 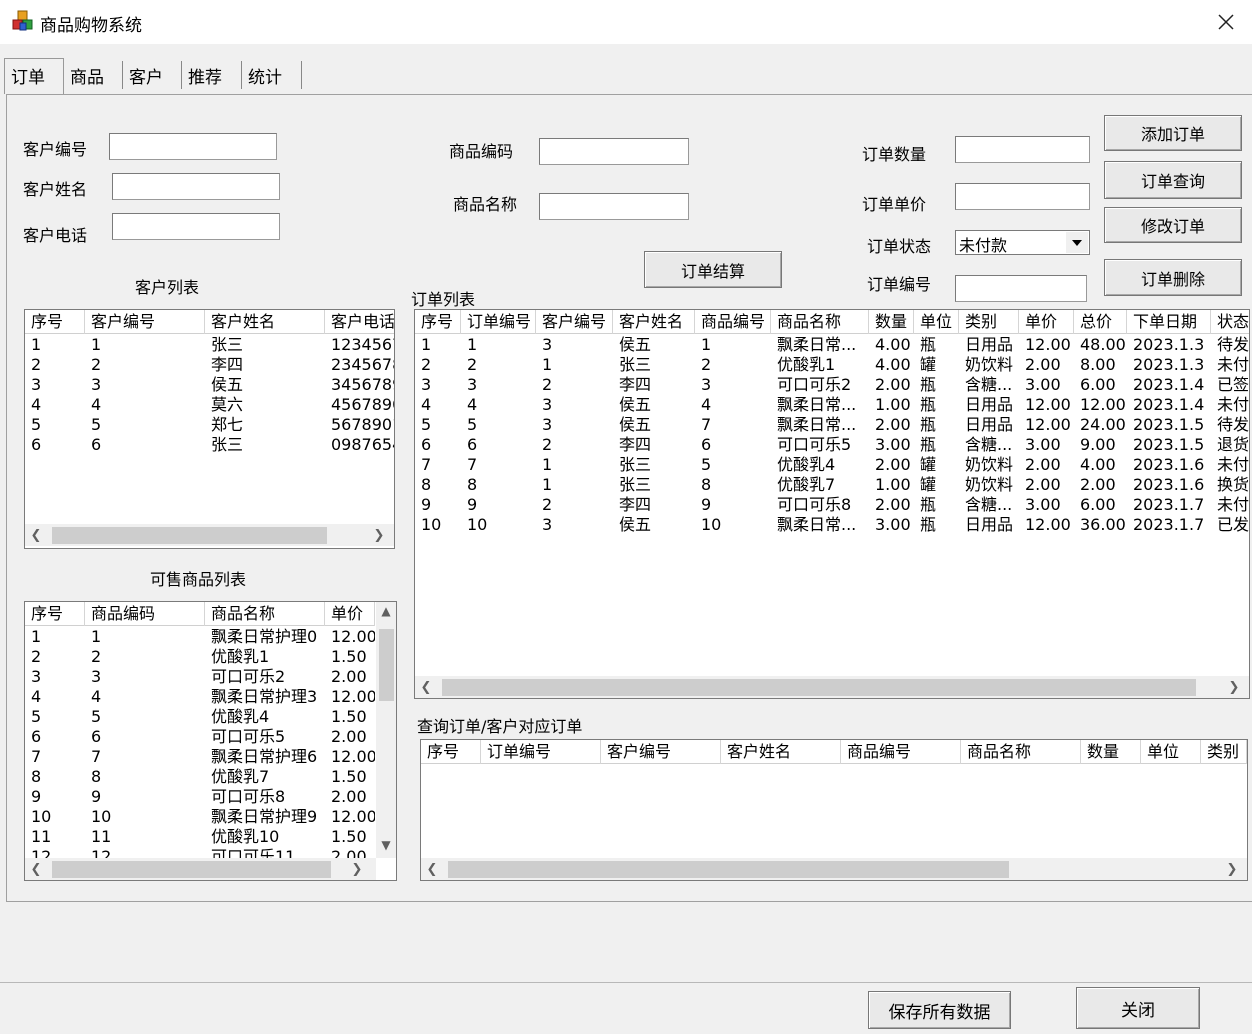 I want to click on order-qty-input, so click(x=1022, y=149).